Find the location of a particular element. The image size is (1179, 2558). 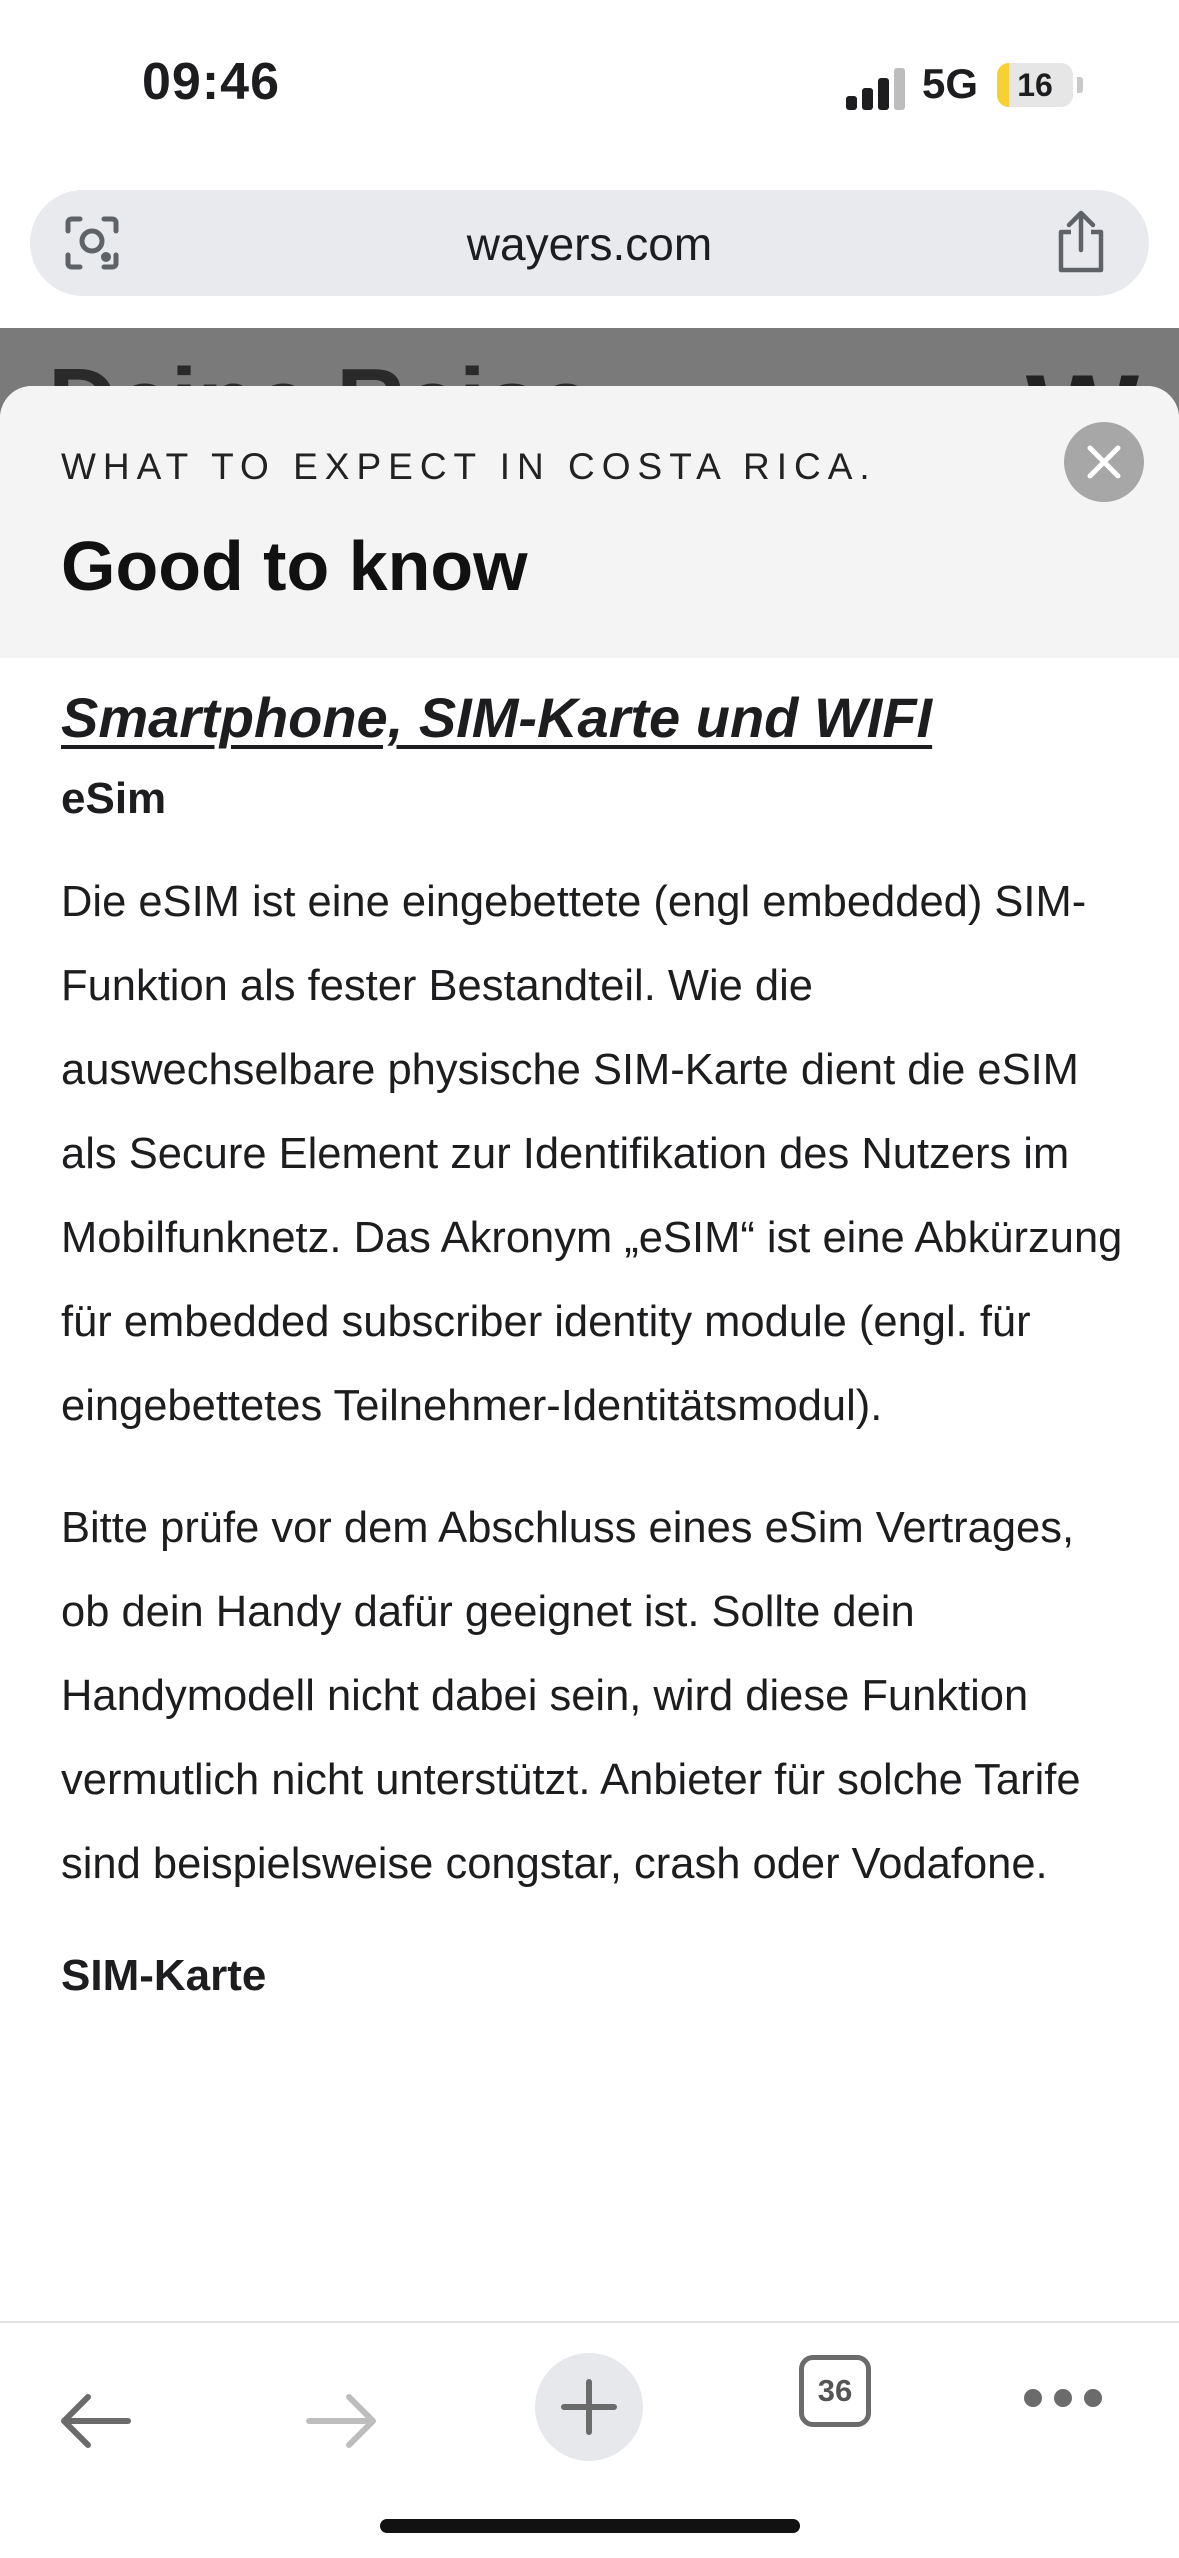

sim-card-heading: SIM-Karte is located at coordinates (164, 1975).